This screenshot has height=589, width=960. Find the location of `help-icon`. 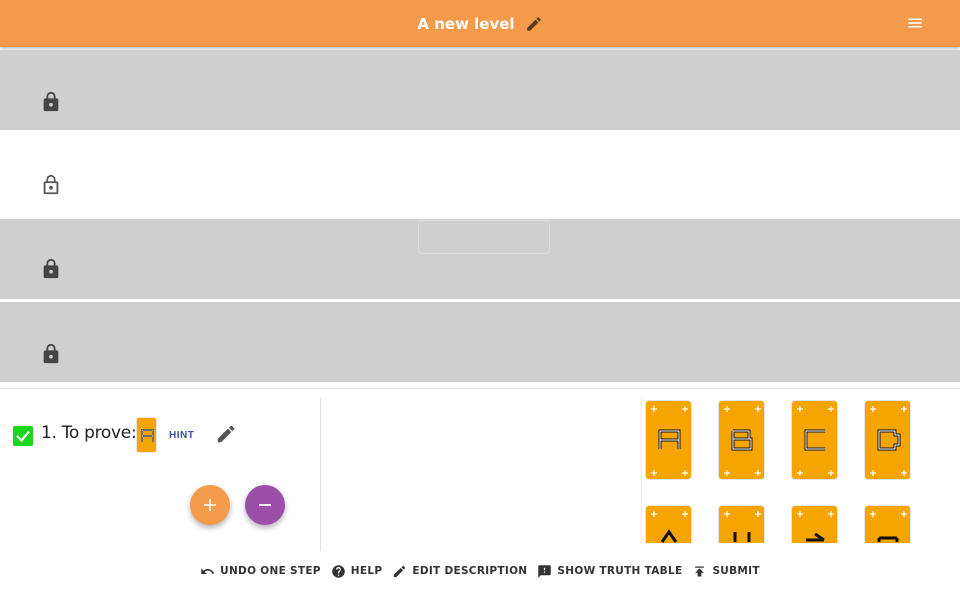

help-icon is located at coordinates (338, 571).